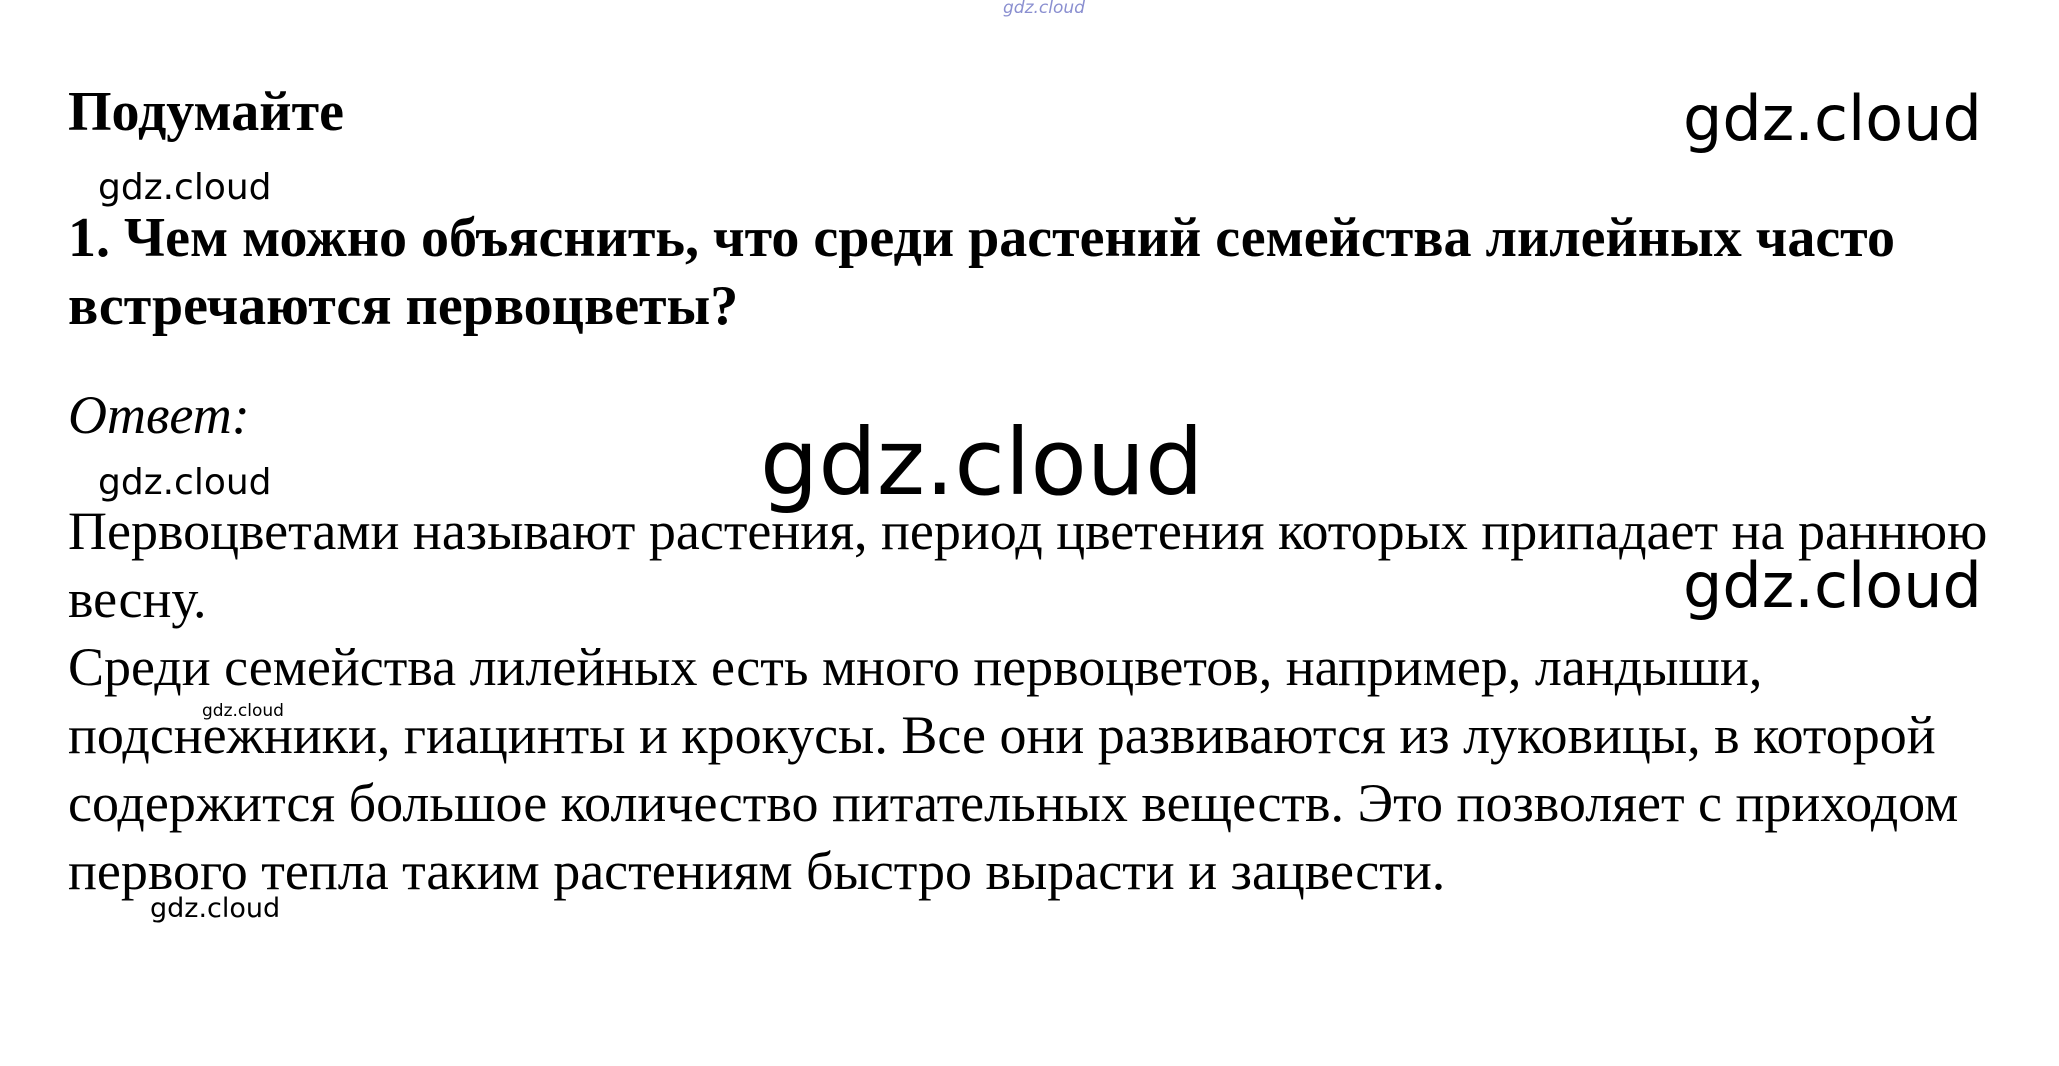  I want to click on section-heading: Подумайте, so click(206, 112).